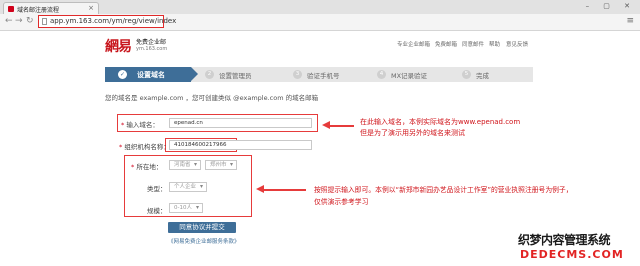 Image resolution: width=640 pixels, height=266 pixels. I want to click on nav-link-help: 帮助, so click(494, 44).